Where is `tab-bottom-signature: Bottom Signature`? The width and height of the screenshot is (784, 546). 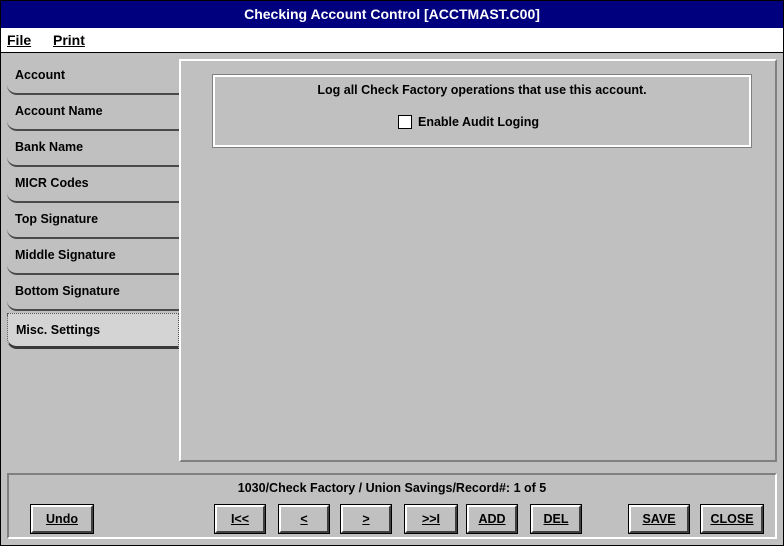
tab-bottom-signature: Bottom Signature is located at coordinates (93, 293).